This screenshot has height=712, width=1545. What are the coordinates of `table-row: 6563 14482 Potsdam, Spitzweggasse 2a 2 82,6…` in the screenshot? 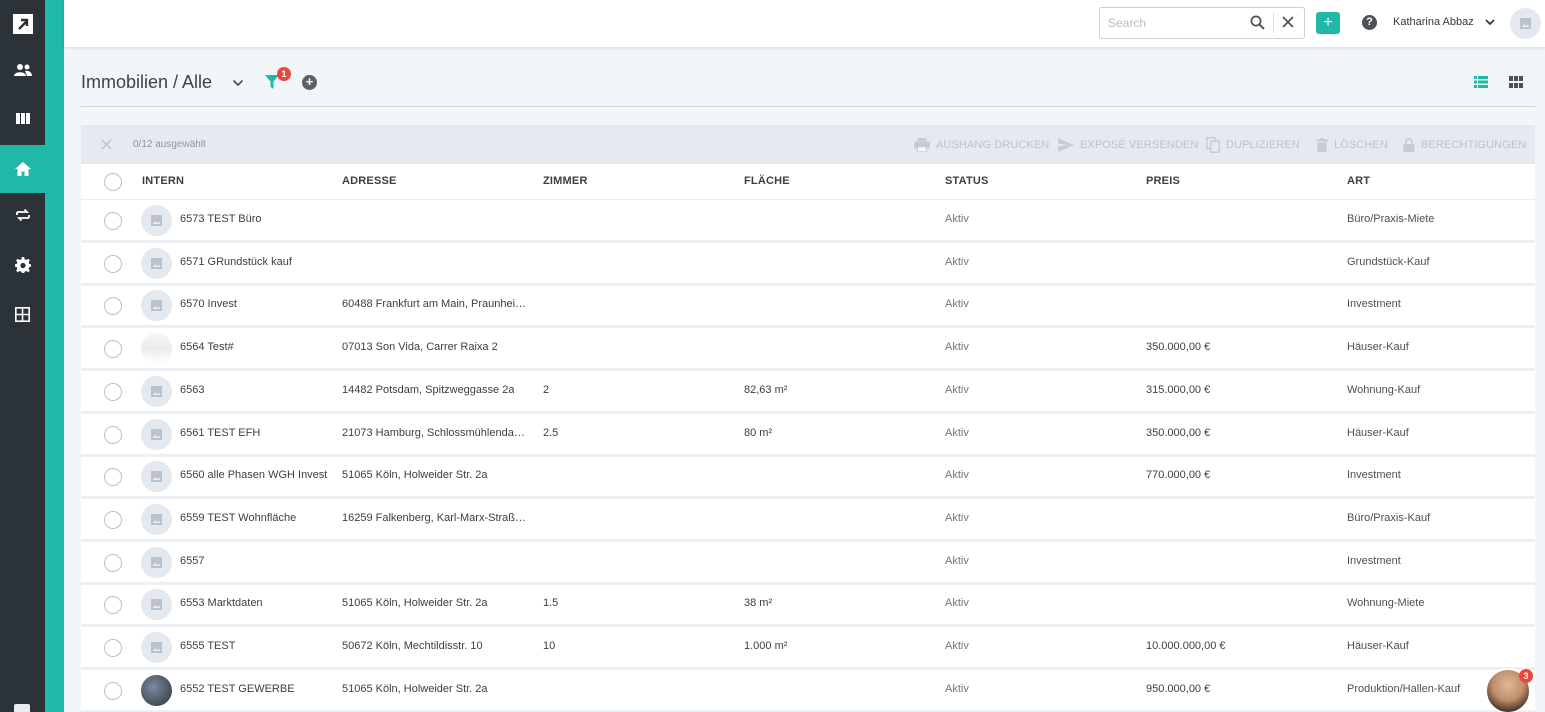 It's located at (808, 392).